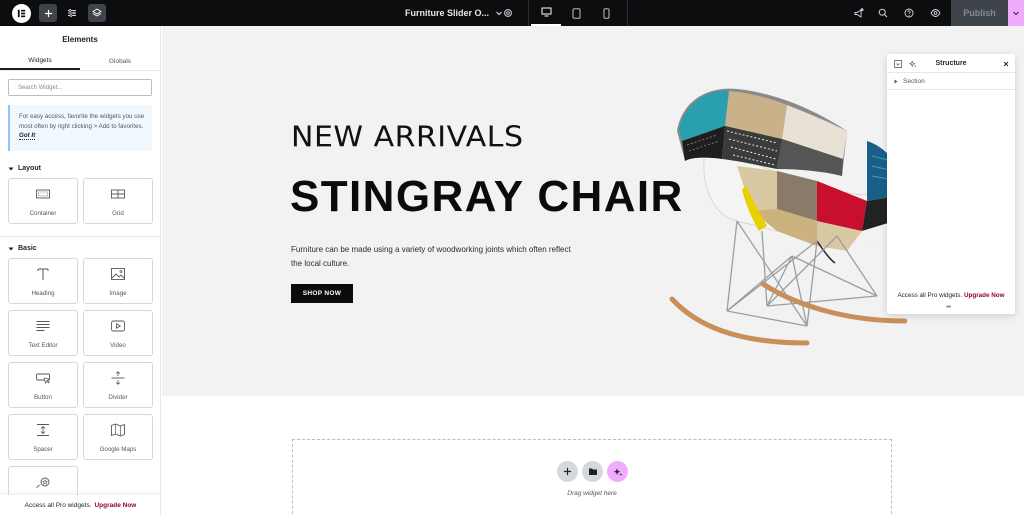 This screenshot has width=1024, height=515. What do you see at coordinates (43, 397) in the screenshot?
I see `widget-label: Button` at bounding box center [43, 397].